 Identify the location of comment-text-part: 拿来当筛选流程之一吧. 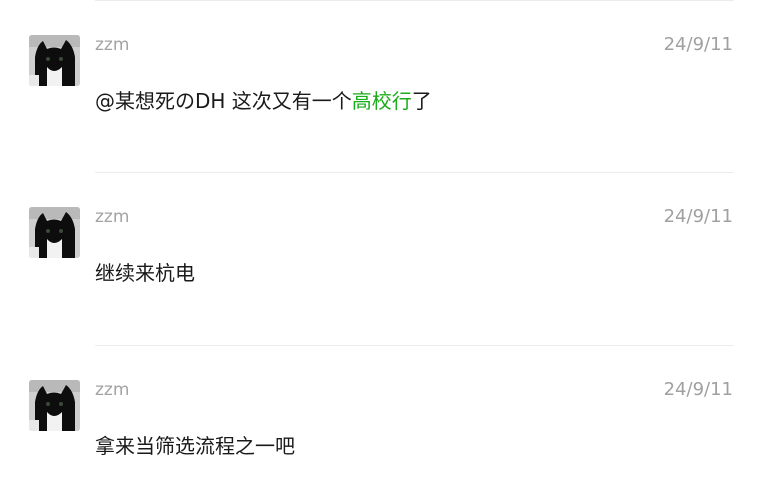
(195, 446).